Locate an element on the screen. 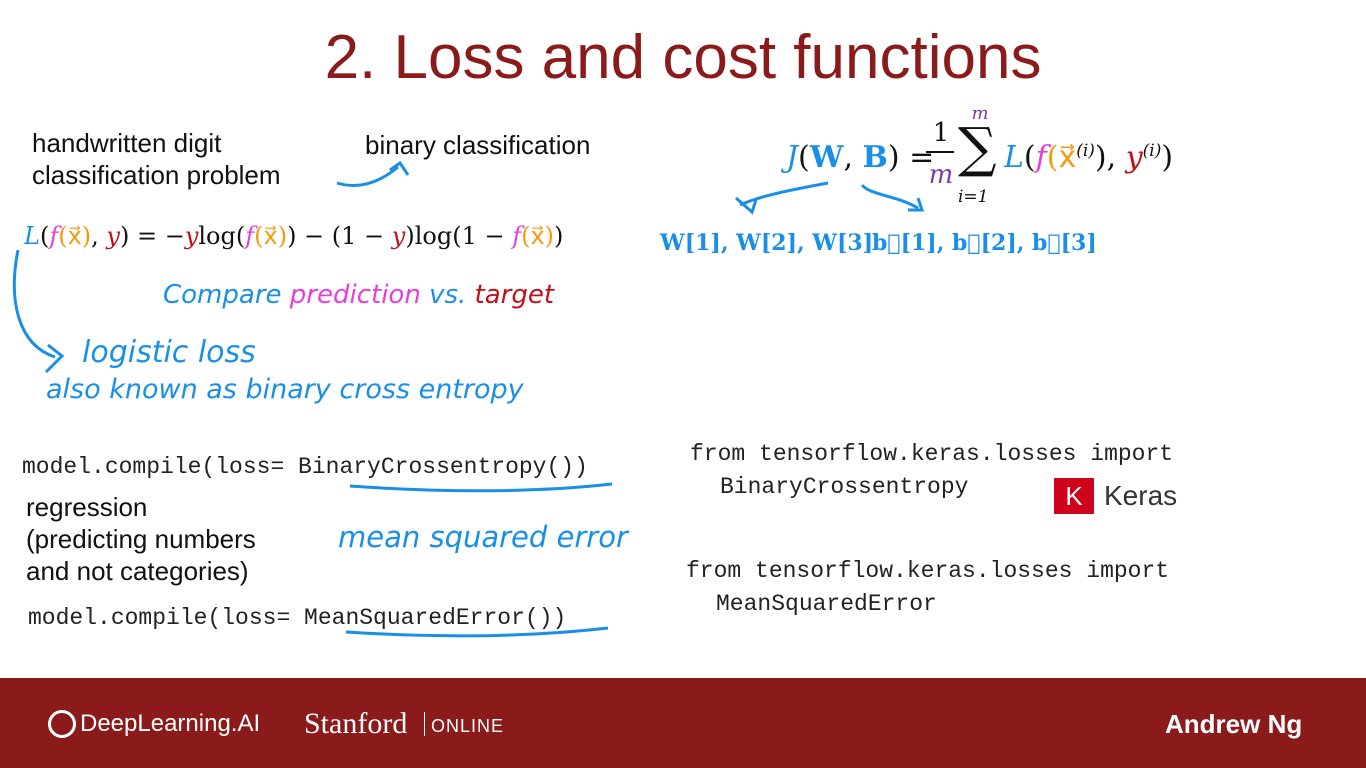 The image size is (1366, 768). loss-x: (x⃗) is located at coordinates (75, 236).